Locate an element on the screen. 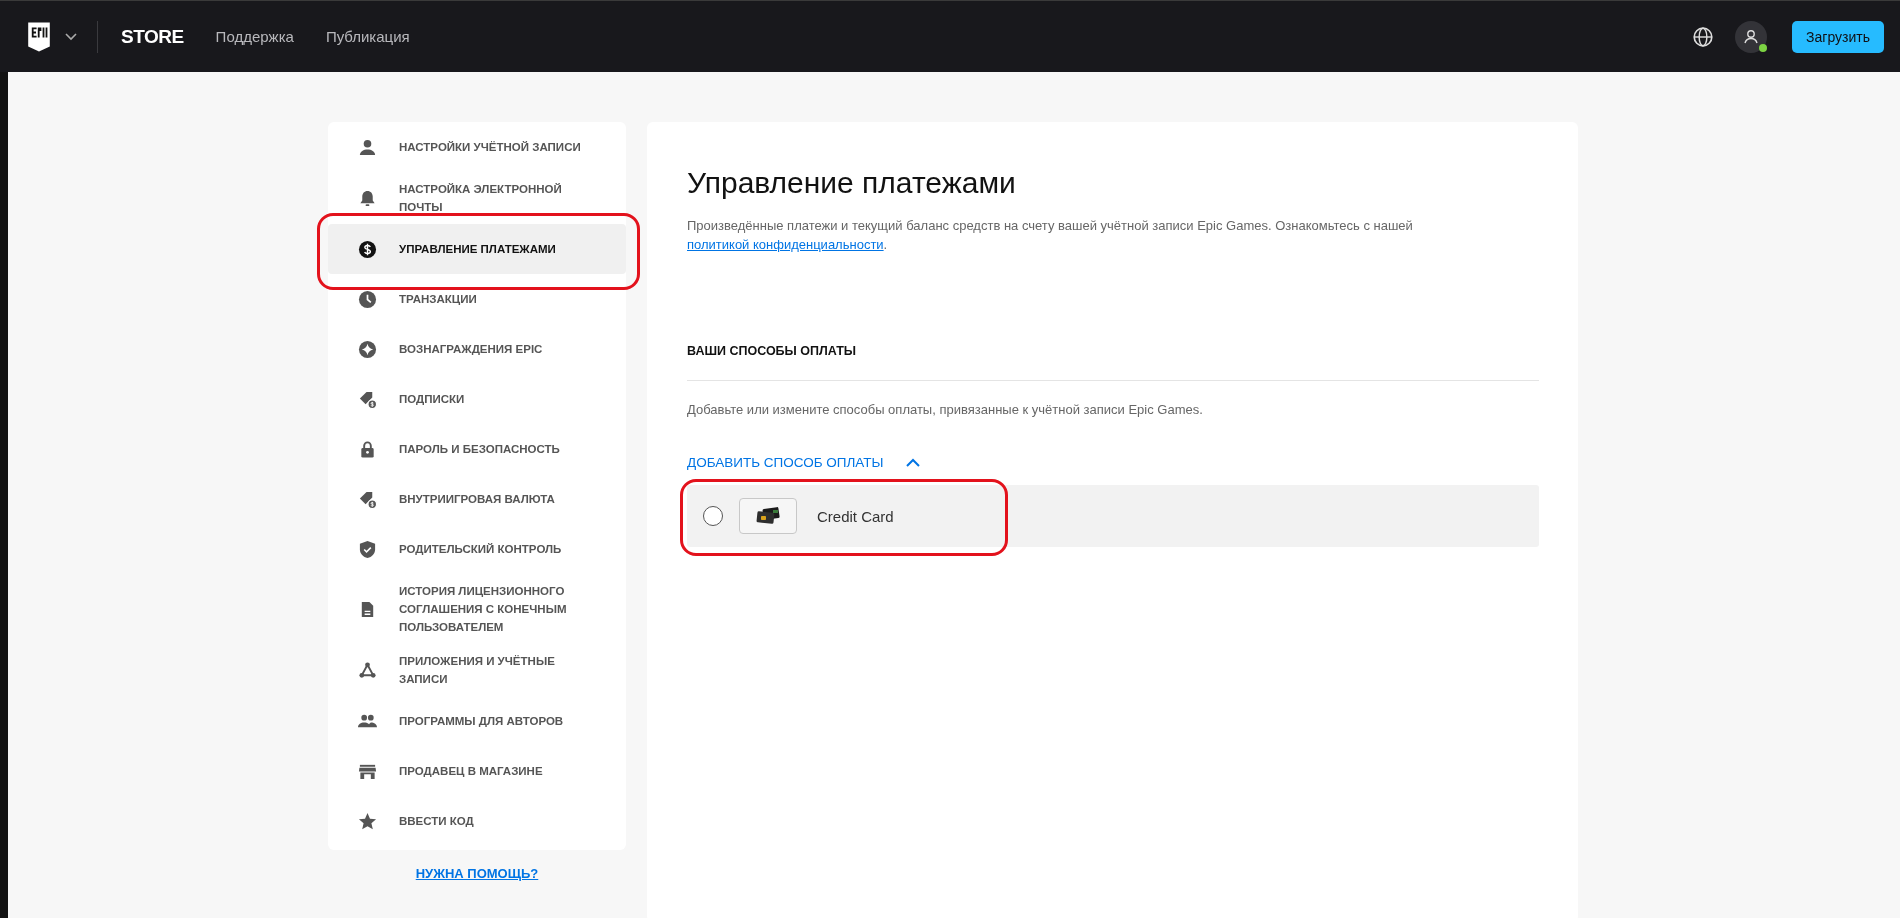  shield-check-icon is located at coordinates (367, 549).